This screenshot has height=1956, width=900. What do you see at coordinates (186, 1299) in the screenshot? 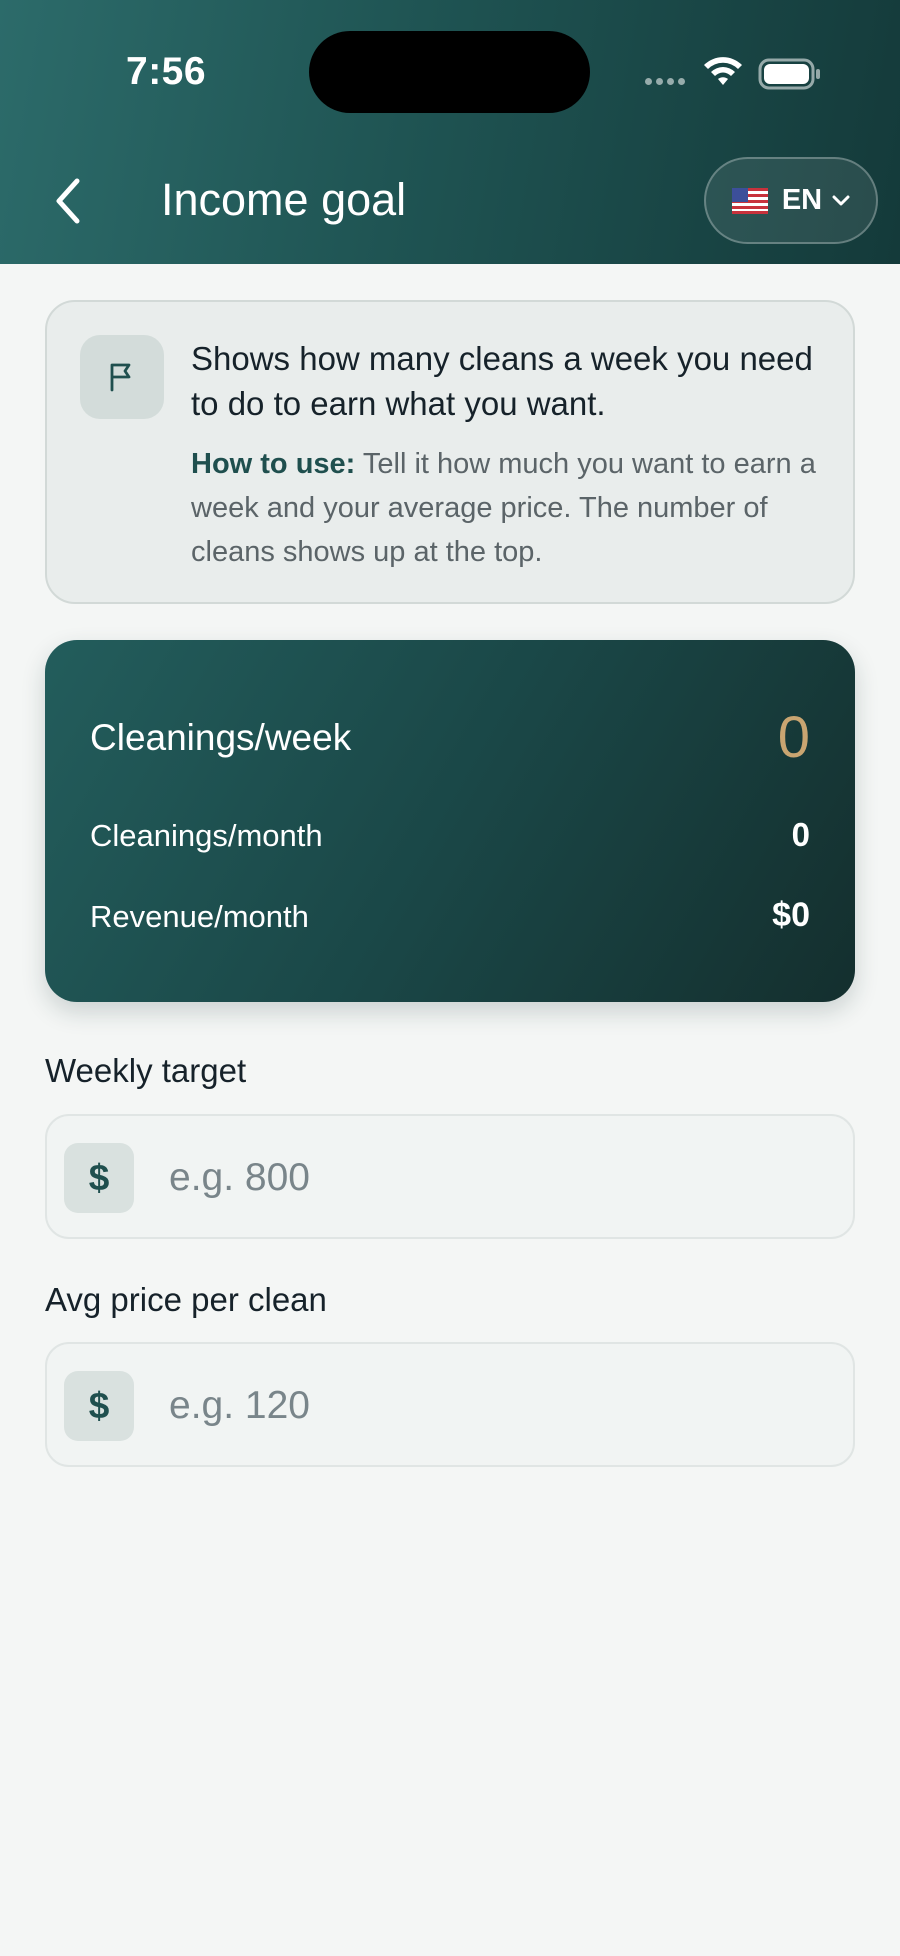
I see `avg-price-label: Avg price per clean` at bounding box center [186, 1299].